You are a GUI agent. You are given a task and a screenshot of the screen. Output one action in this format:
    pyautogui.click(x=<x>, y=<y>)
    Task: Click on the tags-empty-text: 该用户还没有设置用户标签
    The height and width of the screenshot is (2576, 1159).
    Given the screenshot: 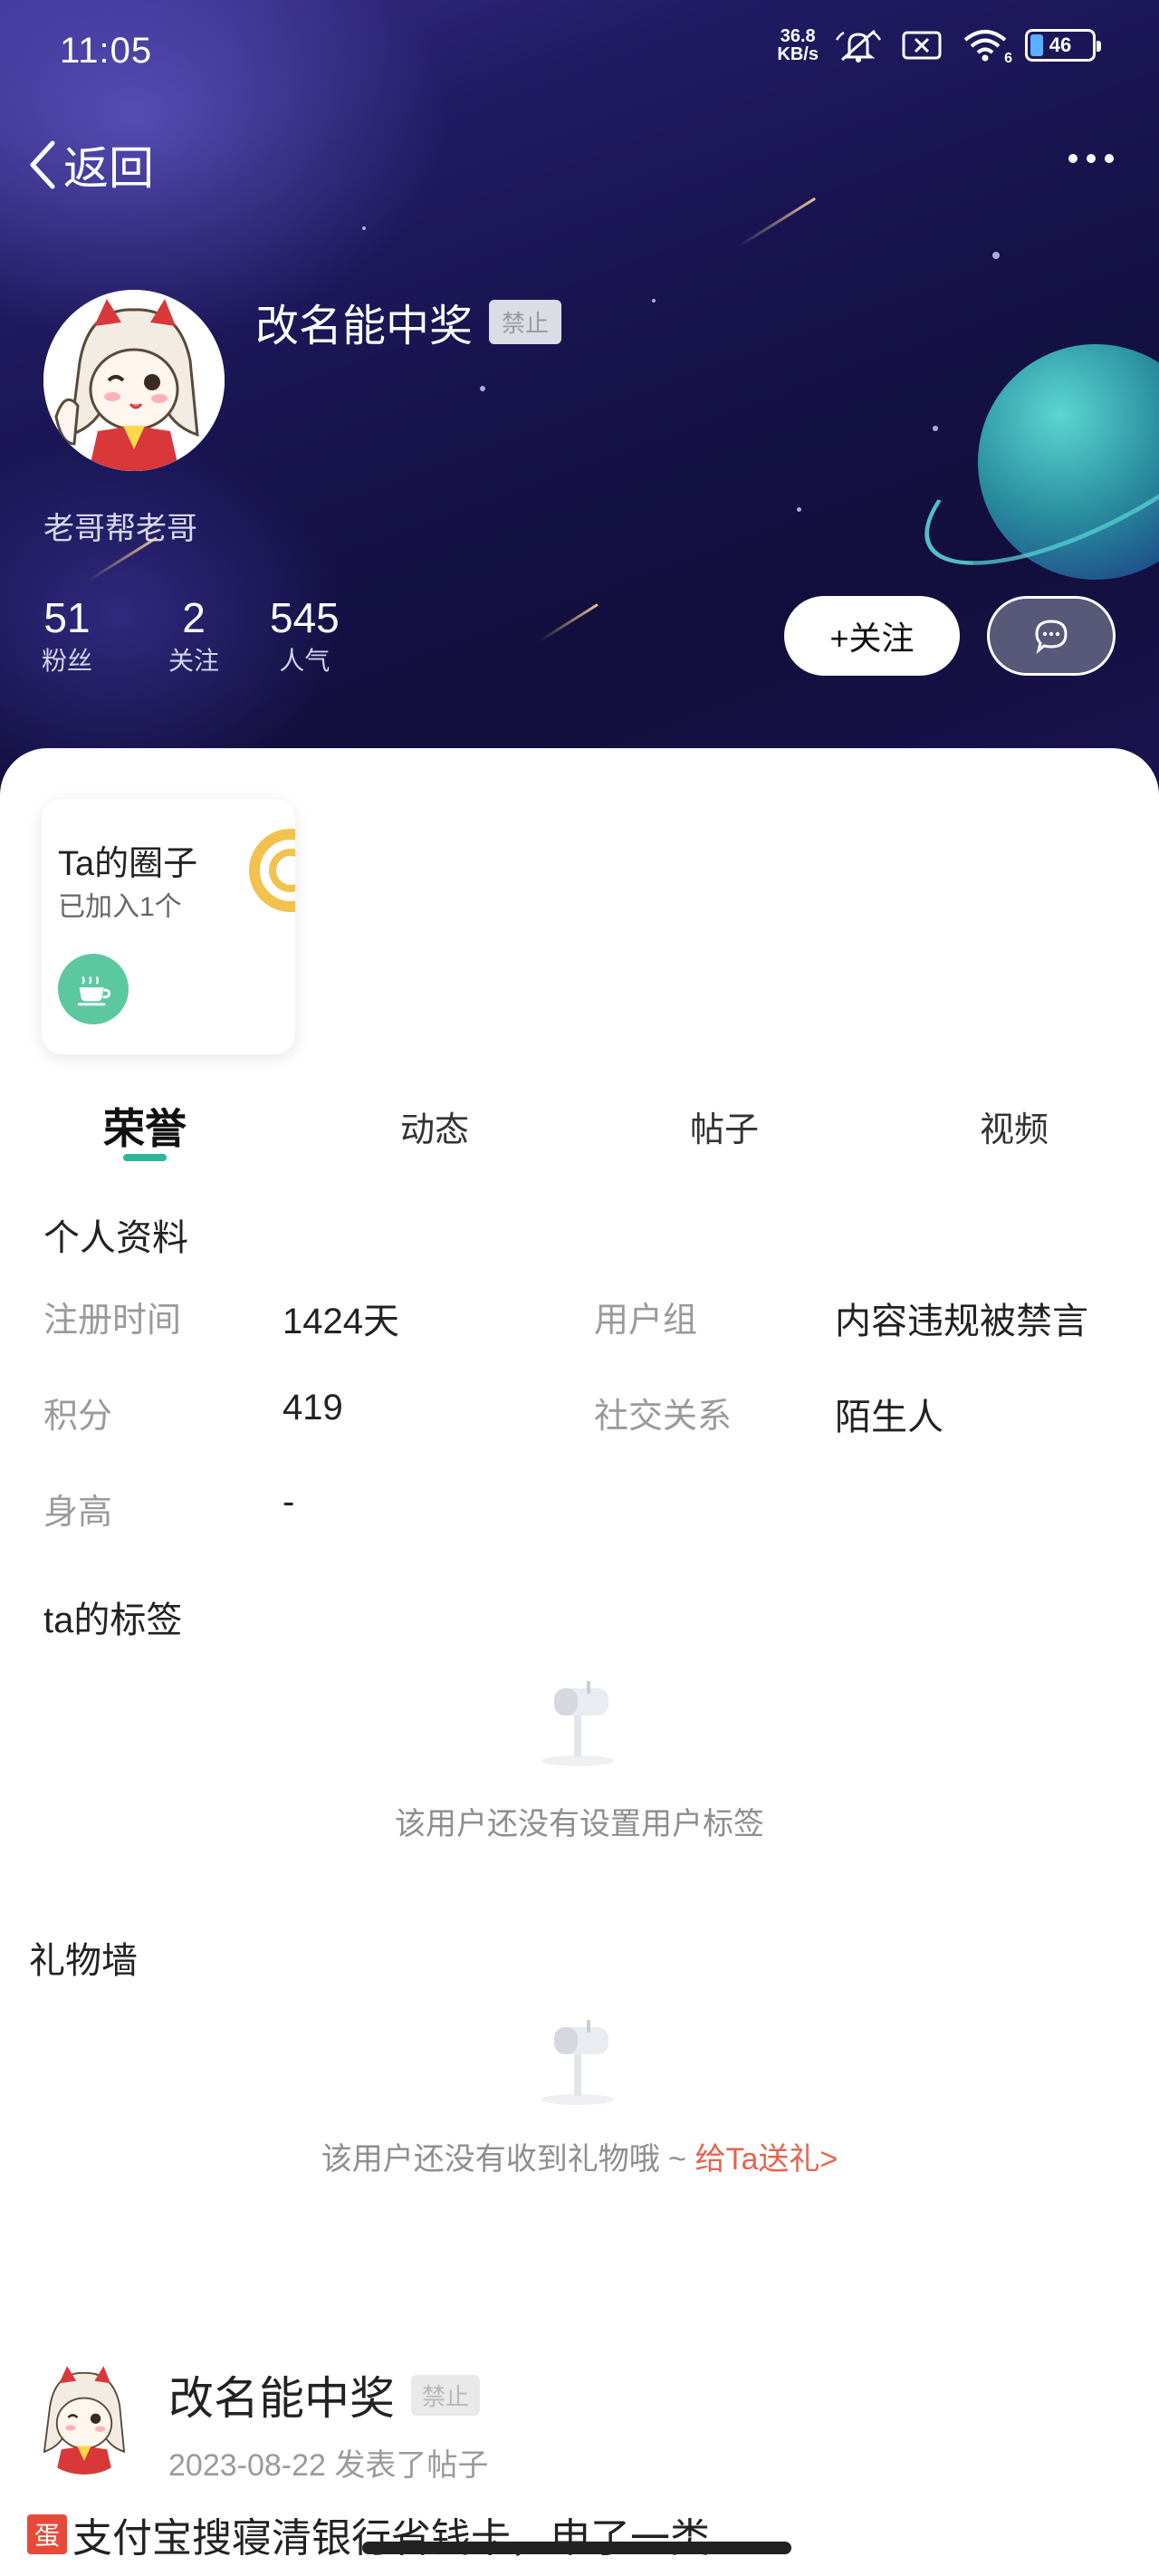 What is the action you would take?
    pyautogui.click(x=579, y=1824)
    